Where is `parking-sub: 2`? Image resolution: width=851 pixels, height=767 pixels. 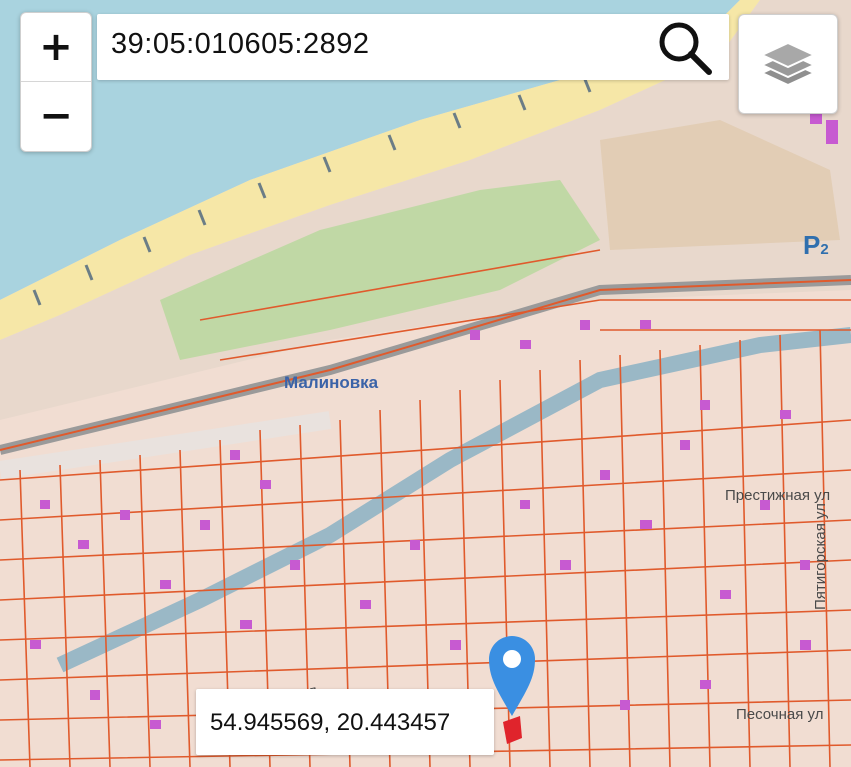 parking-sub: 2 is located at coordinates (824, 249).